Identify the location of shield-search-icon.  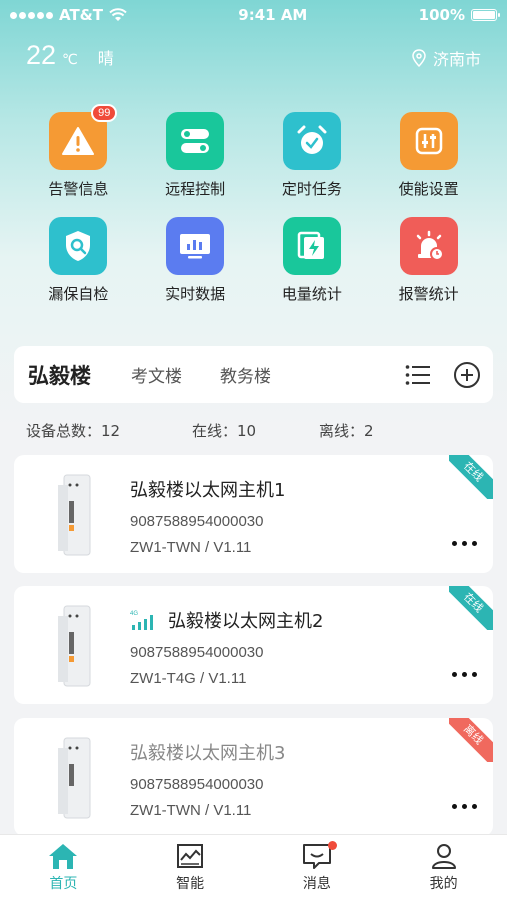
(78, 246).